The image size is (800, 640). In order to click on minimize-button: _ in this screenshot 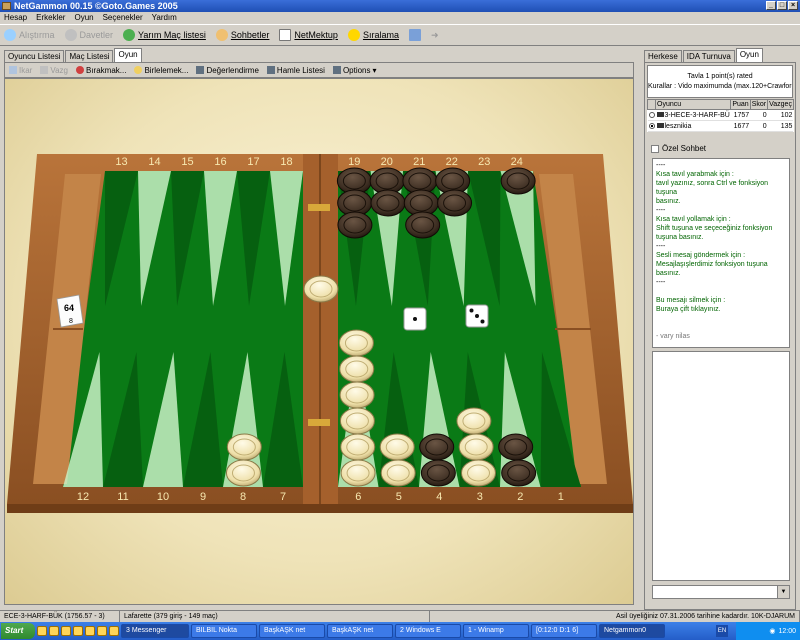, I will do `click(771, 5)`.